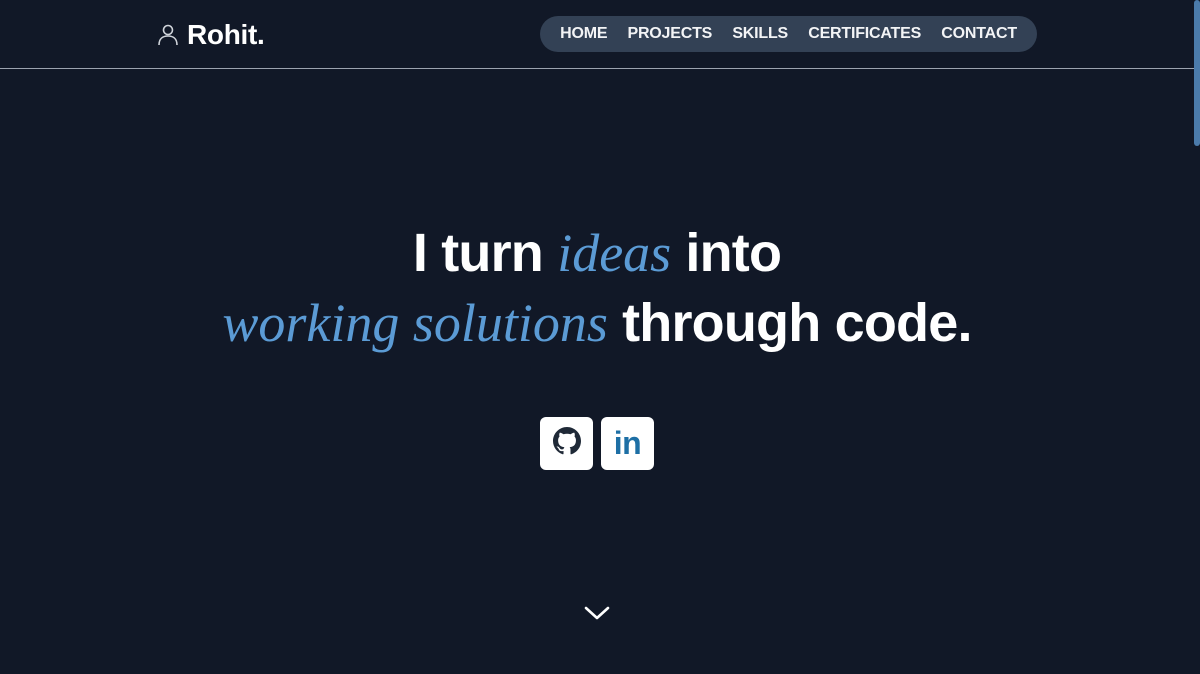 This screenshot has height=674, width=1200. I want to click on headline-text: into, so click(726, 253).